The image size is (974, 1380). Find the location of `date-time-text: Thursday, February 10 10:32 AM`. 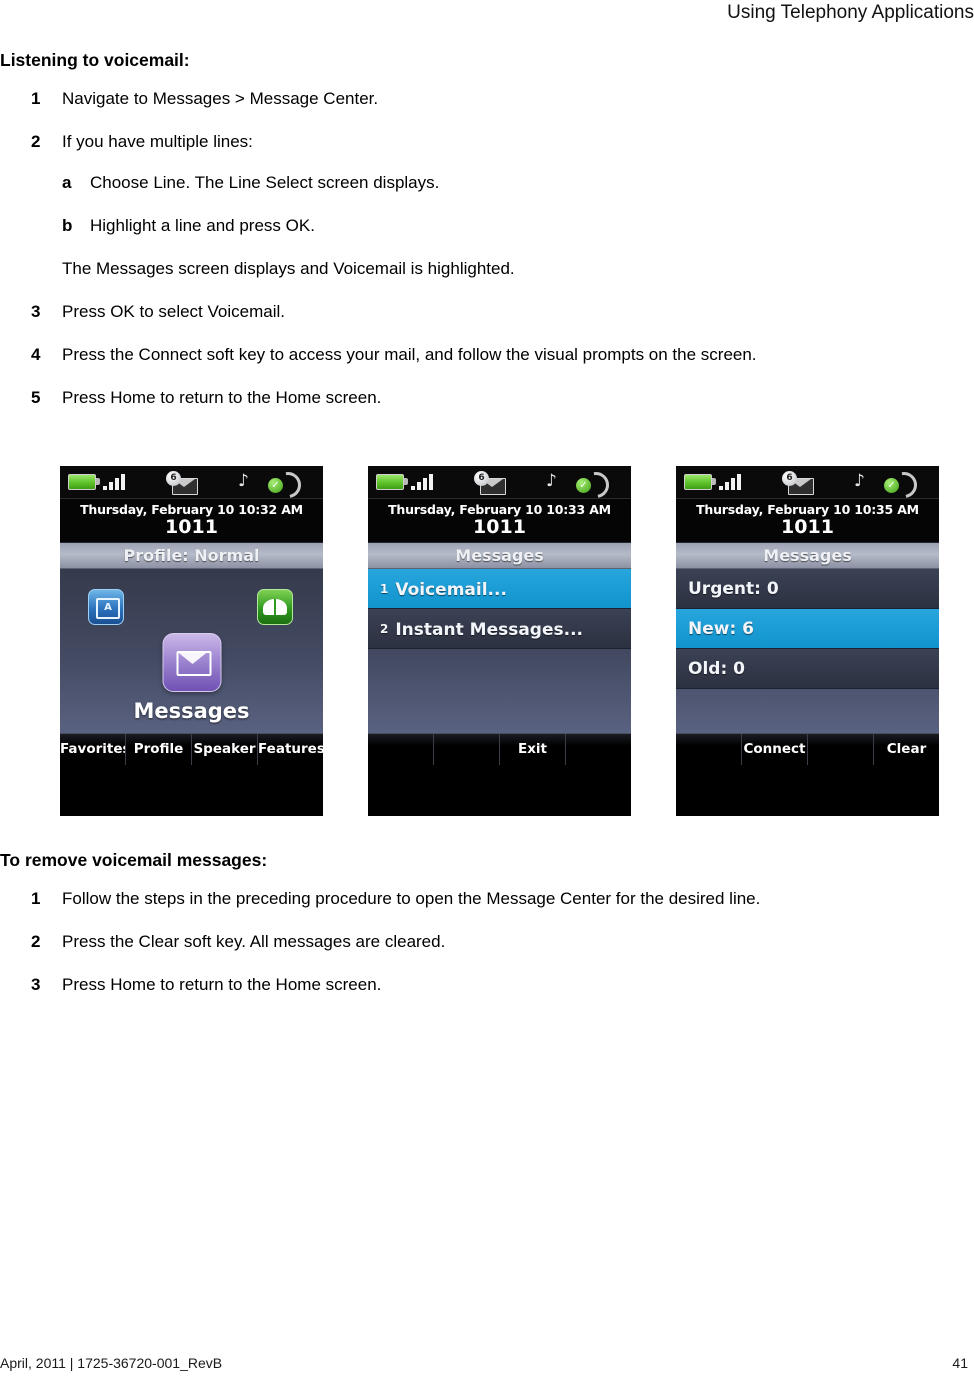

date-time-text: Thursday, February 10 10:32 AM is located at coordinates (191, 509).